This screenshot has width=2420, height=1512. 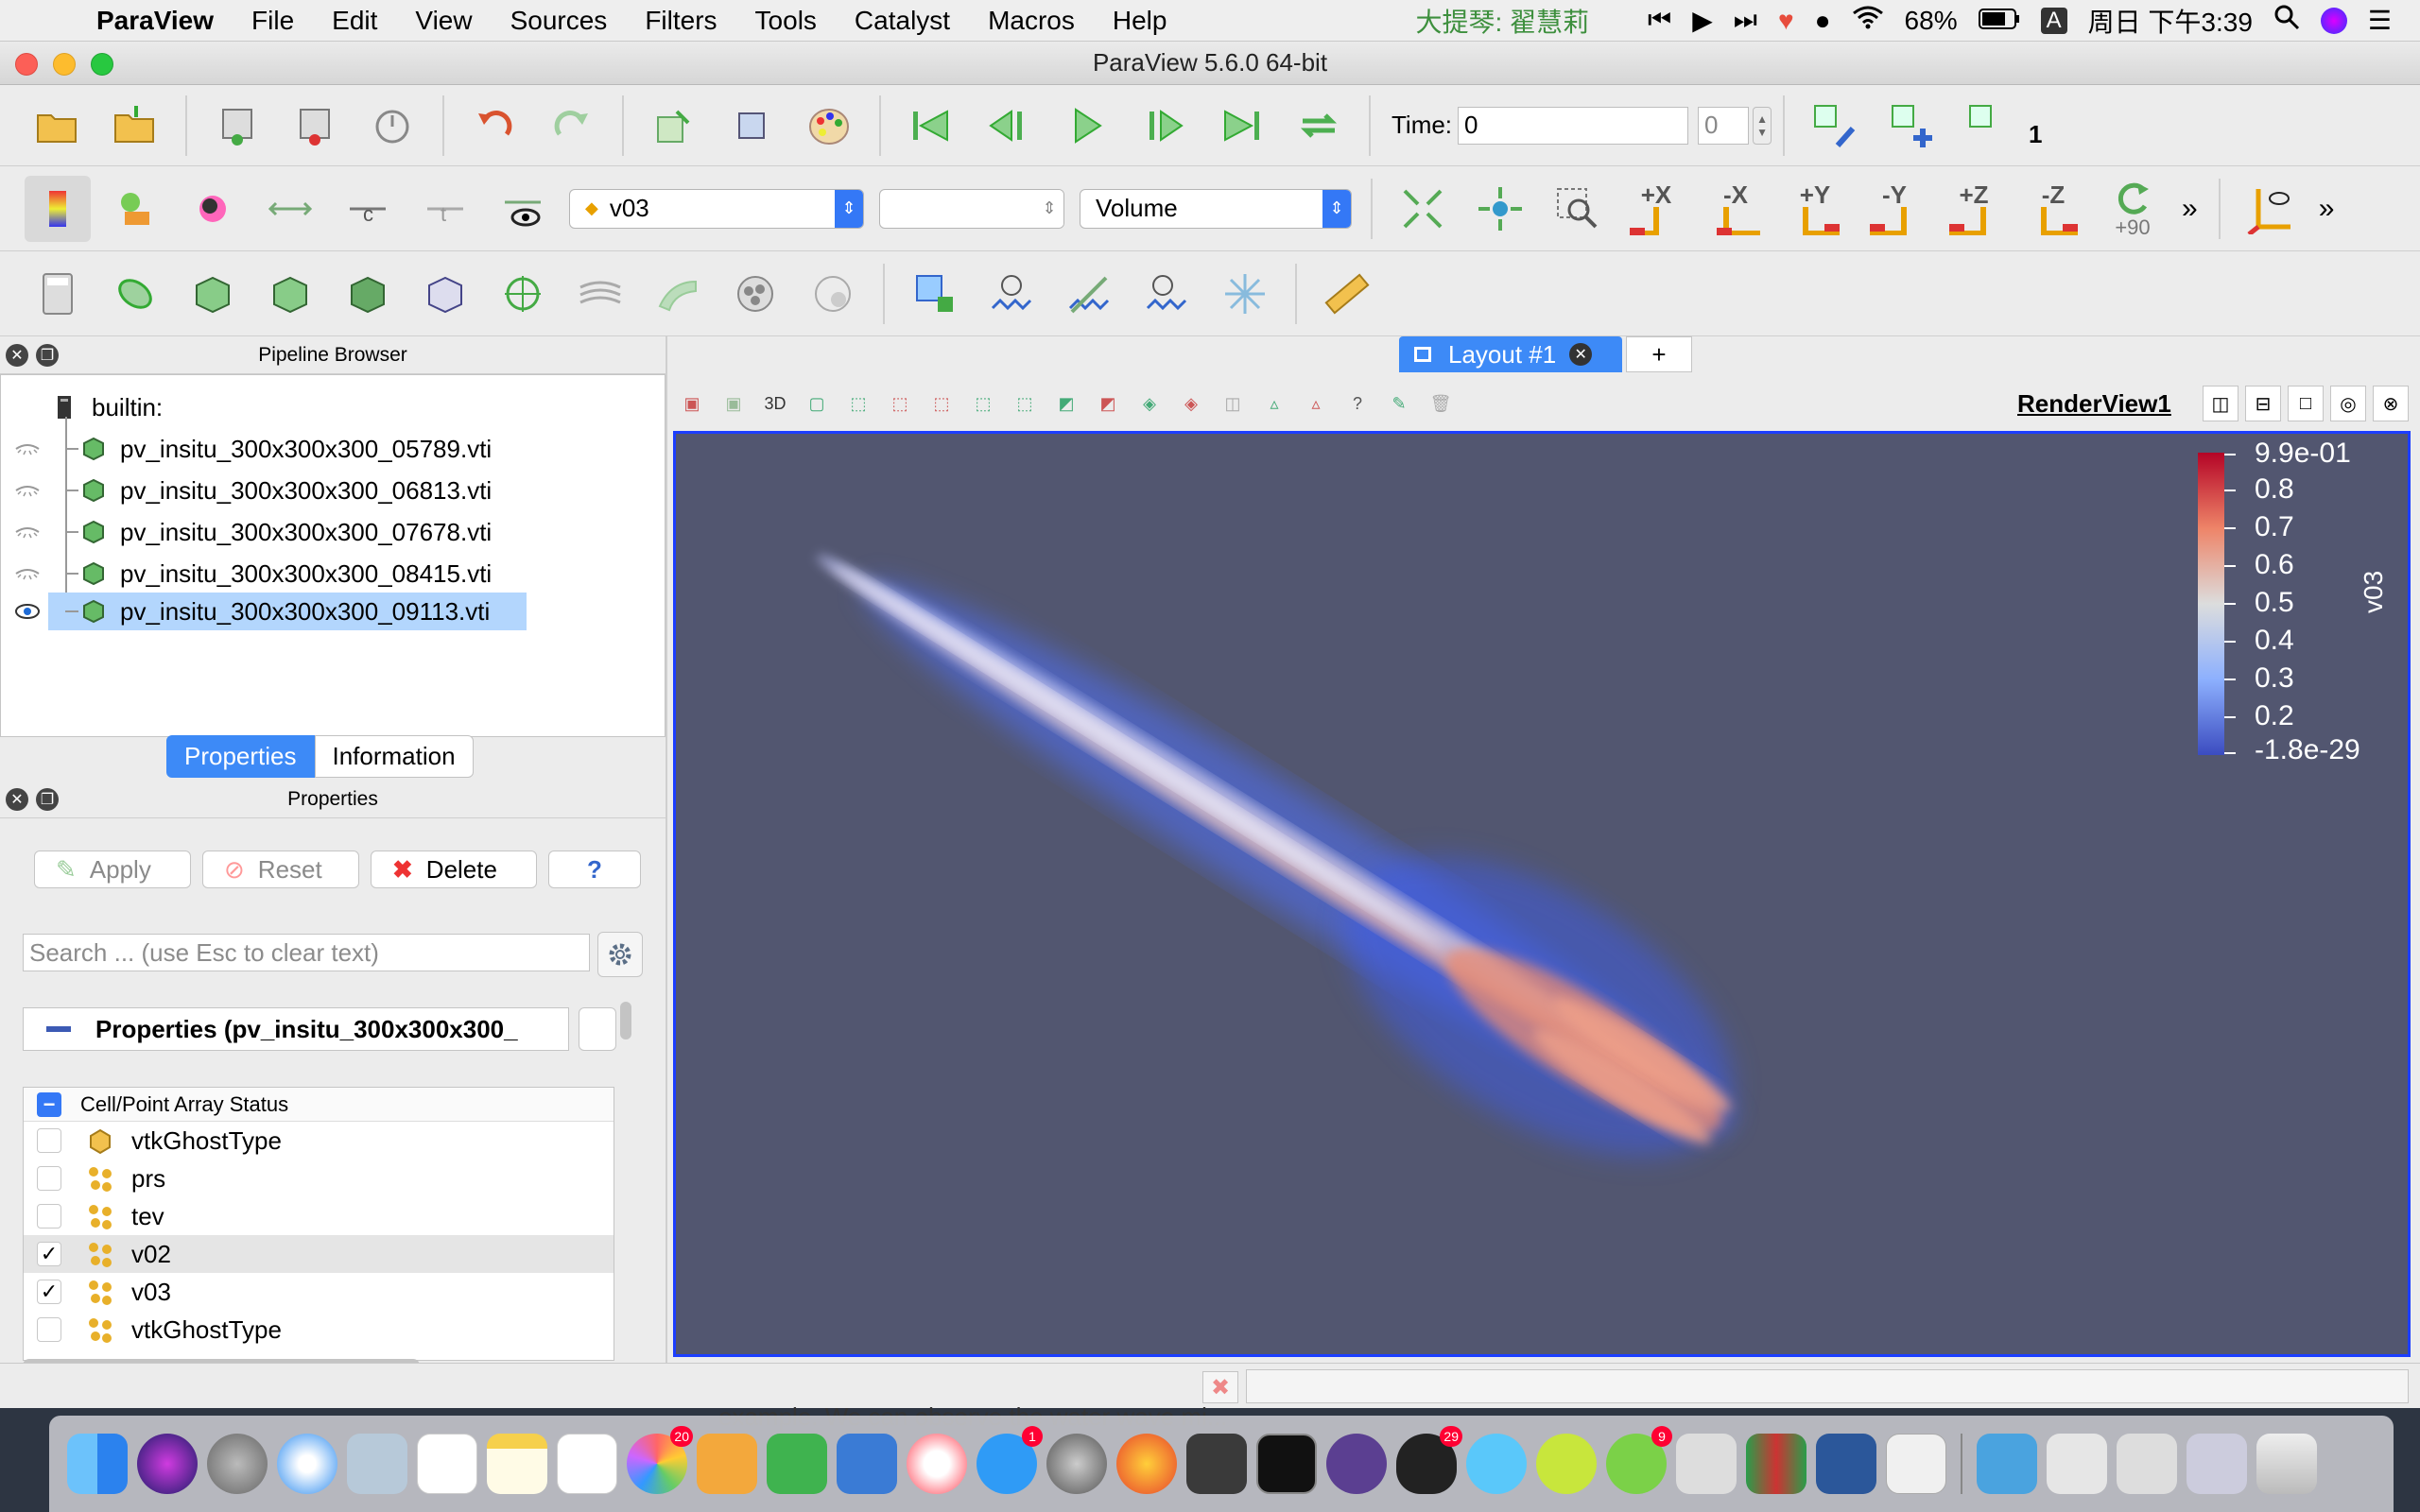 What do you see at coordinates (1090, 294) in the screenshot?
I see `plot-over-line-icon` at bounding box center [1090, 294].